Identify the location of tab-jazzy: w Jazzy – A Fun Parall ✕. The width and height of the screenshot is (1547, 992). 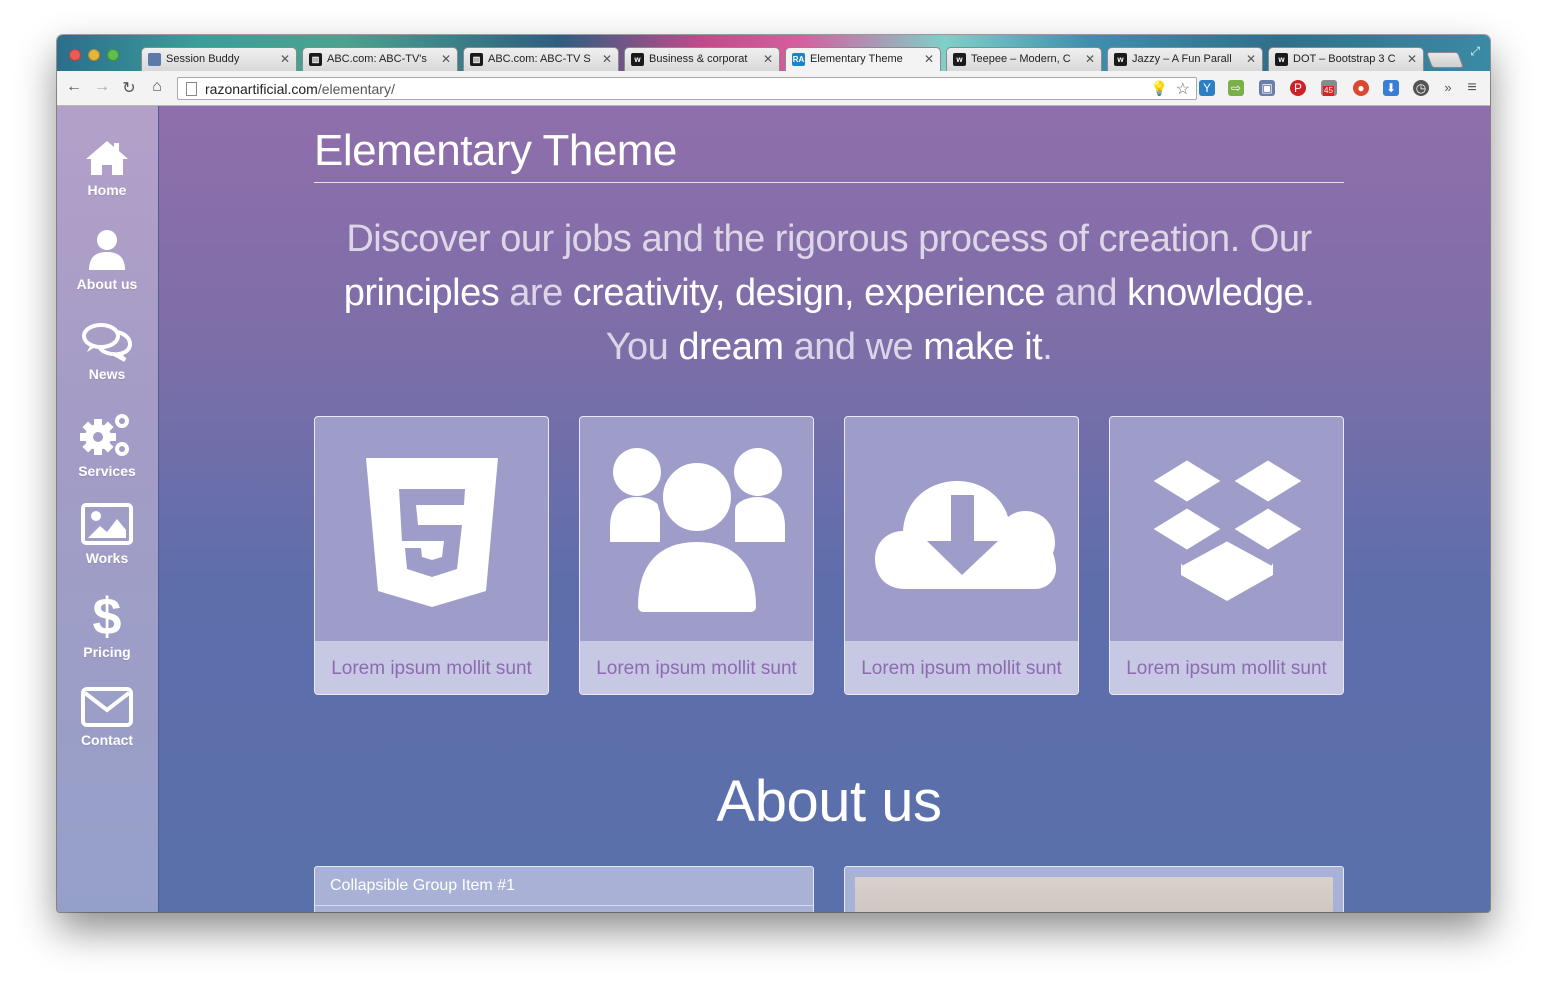
(1185, 59).